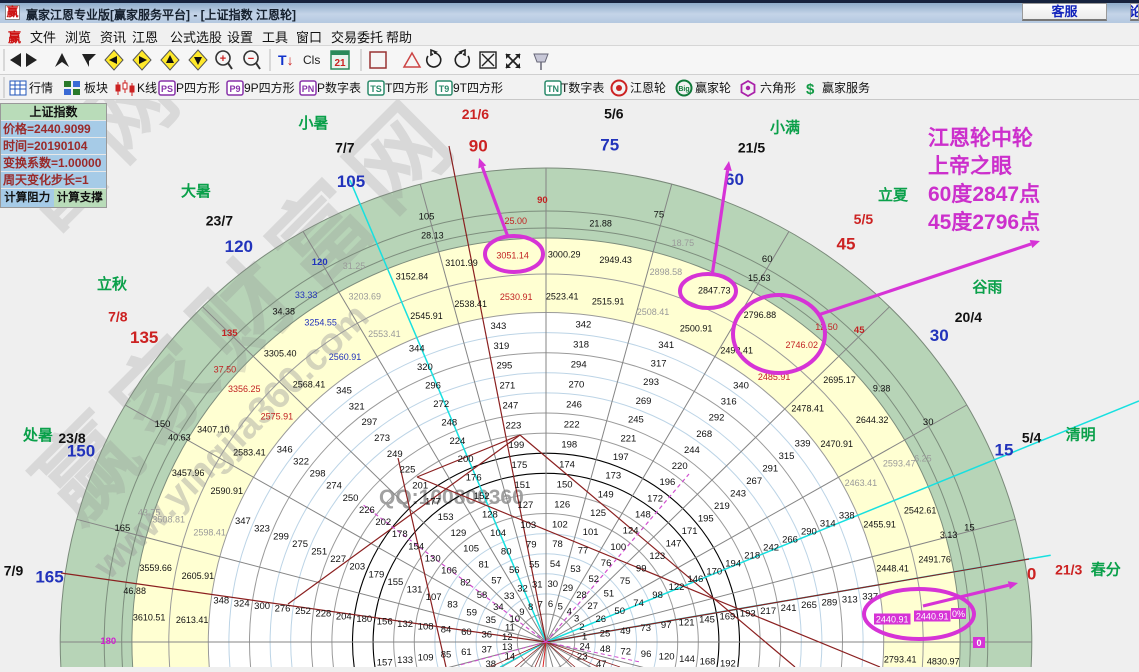 The image size is (1139, 672). Describe the element at coordinates (752, 555) in the screenshot. I see `svg-text: 218` at that location.